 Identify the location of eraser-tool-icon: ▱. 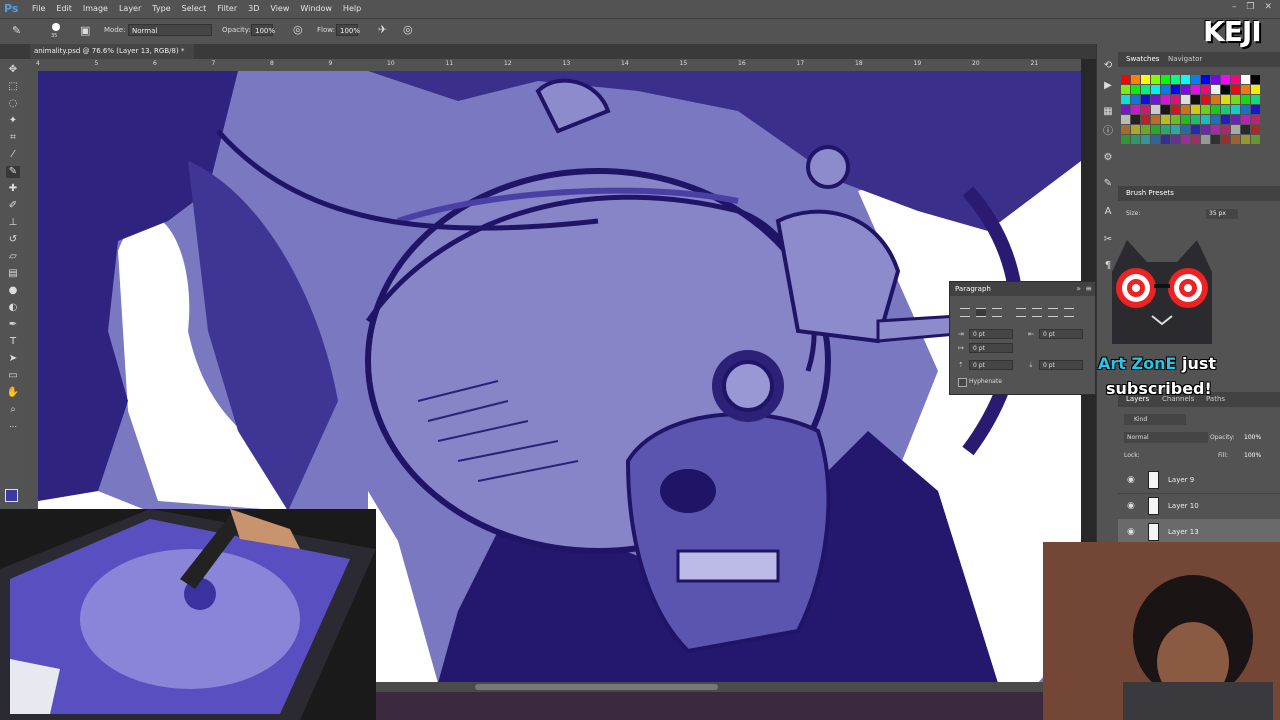
(13, 257).